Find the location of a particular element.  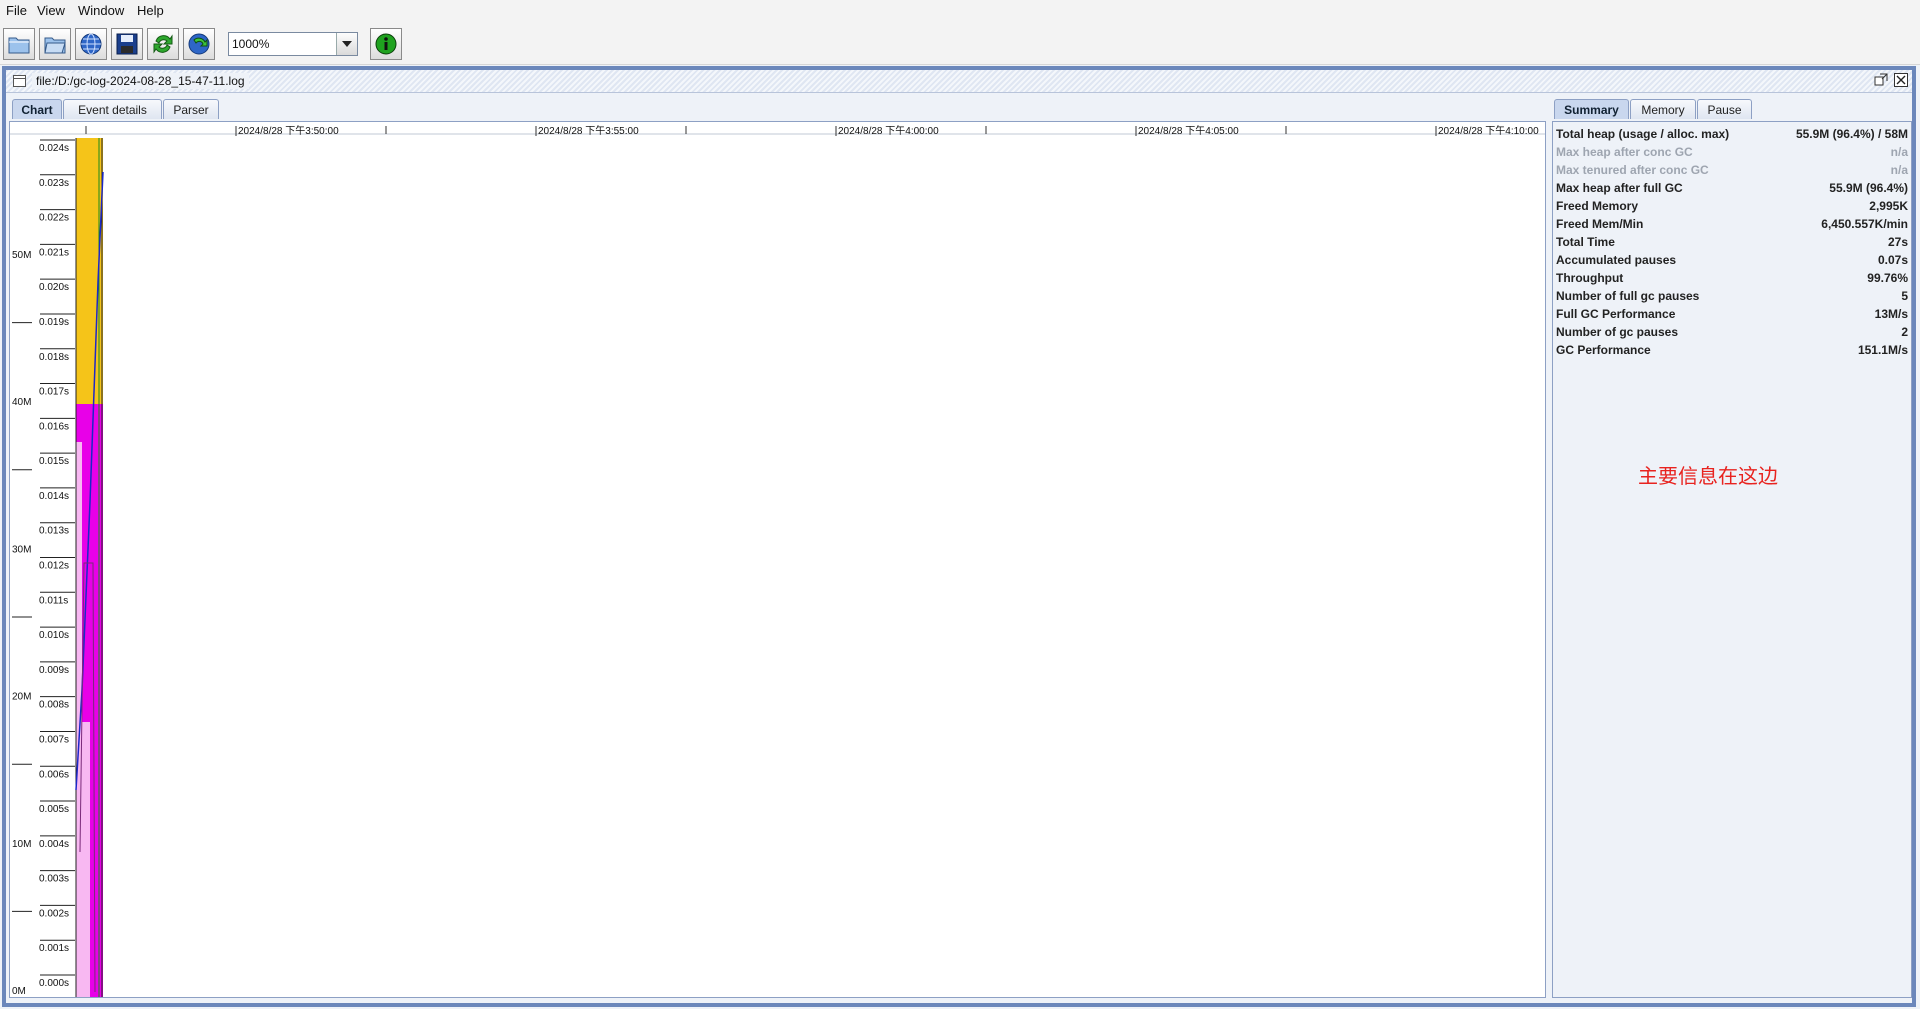

open-url-button is located at coordinates (91, 44).